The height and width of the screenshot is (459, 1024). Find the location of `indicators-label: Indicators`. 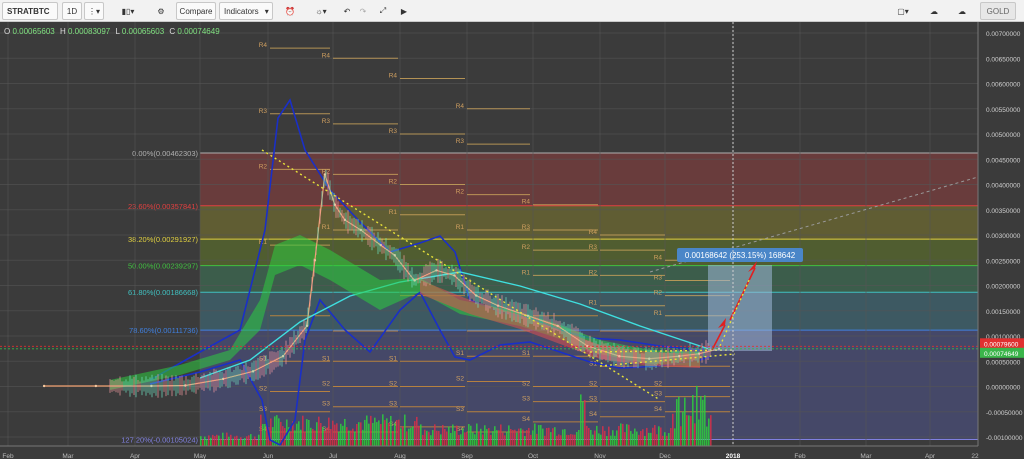

indicators-label: Indicators is located at coordinates (241, 11).